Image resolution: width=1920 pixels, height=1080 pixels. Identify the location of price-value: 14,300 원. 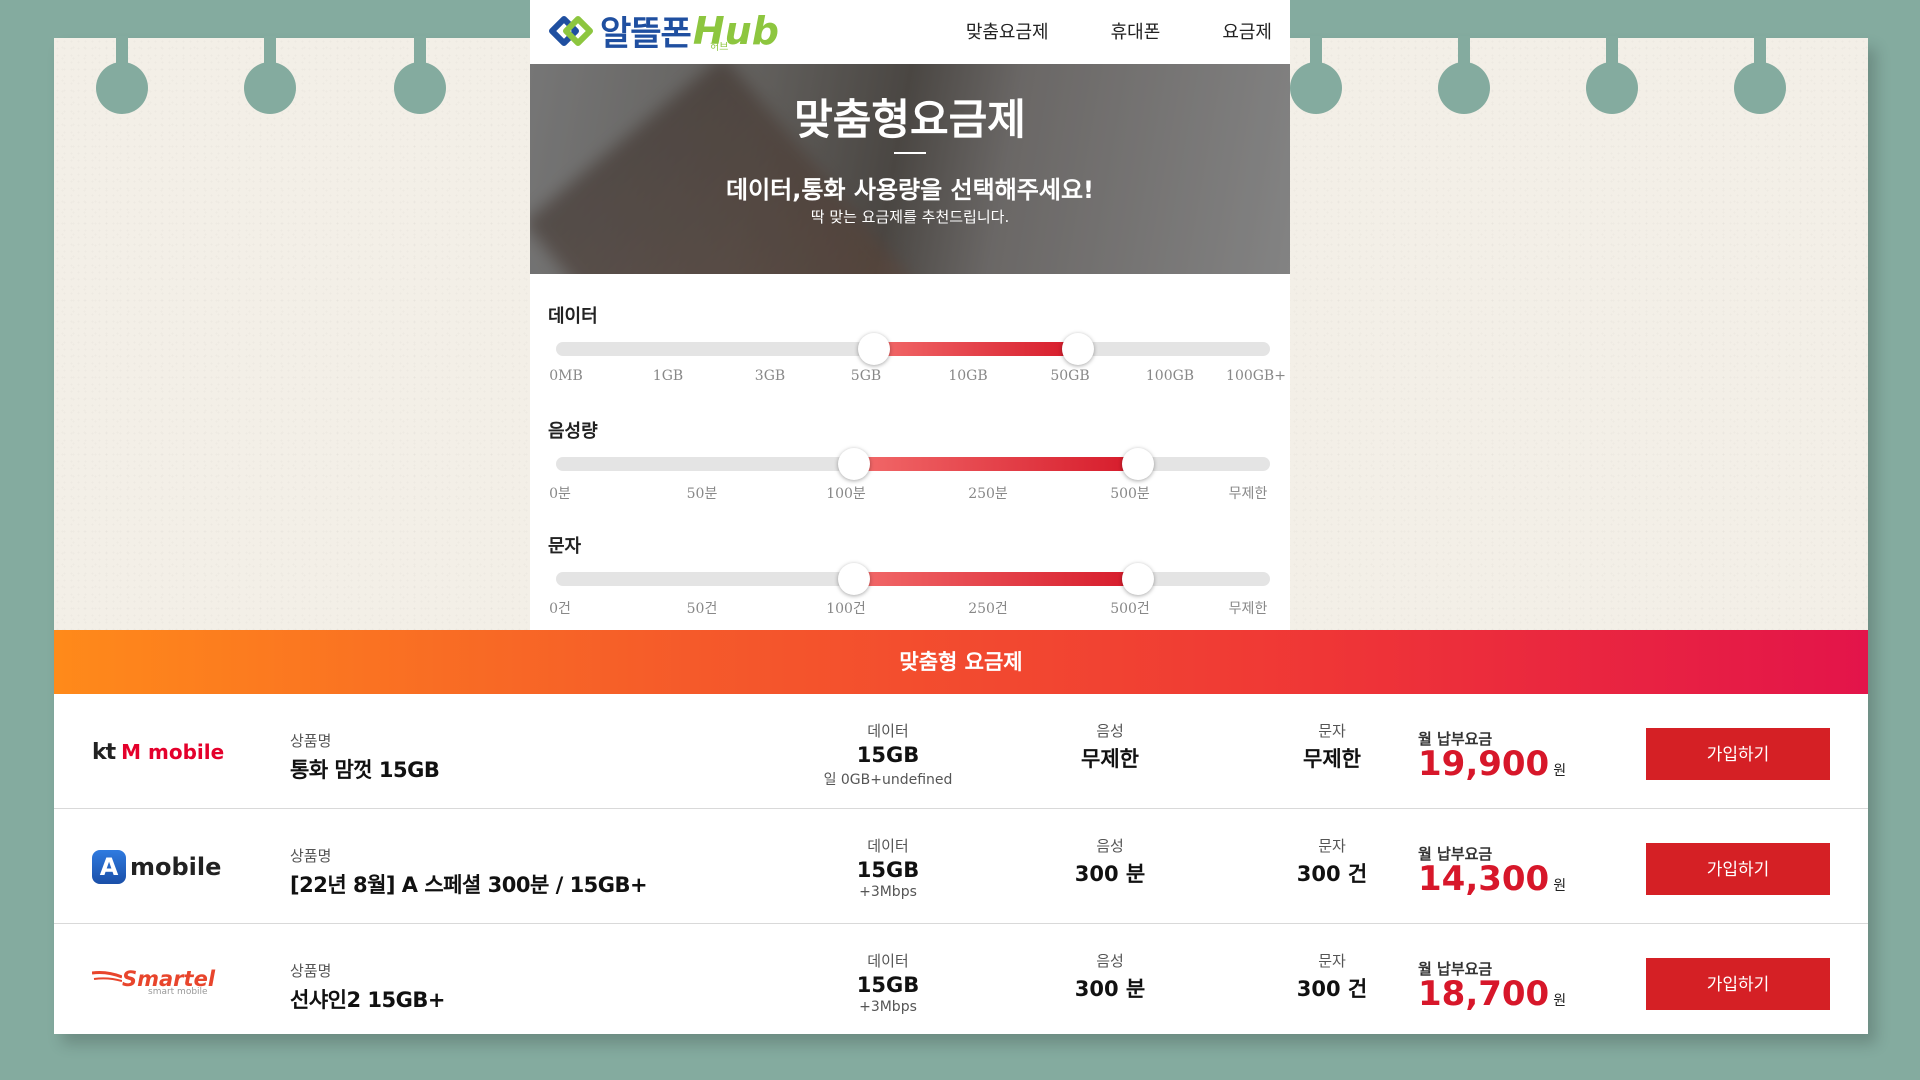
(1492, 879).